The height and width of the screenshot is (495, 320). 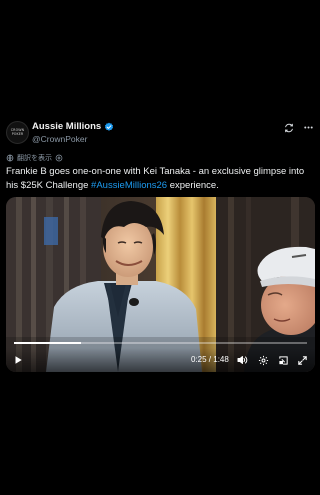 What do you see at coordinates (242, 360) in the screenshot?
I see `volume-icon` at bounding box center [242, 360].